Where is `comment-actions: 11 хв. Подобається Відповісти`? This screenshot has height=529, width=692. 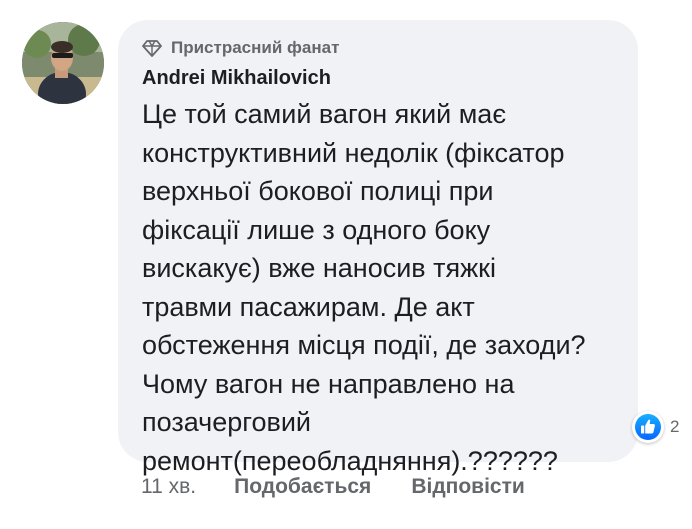 comment-actions: 11 хв. Подобається Відповісти is located at coordinates (353, 487).